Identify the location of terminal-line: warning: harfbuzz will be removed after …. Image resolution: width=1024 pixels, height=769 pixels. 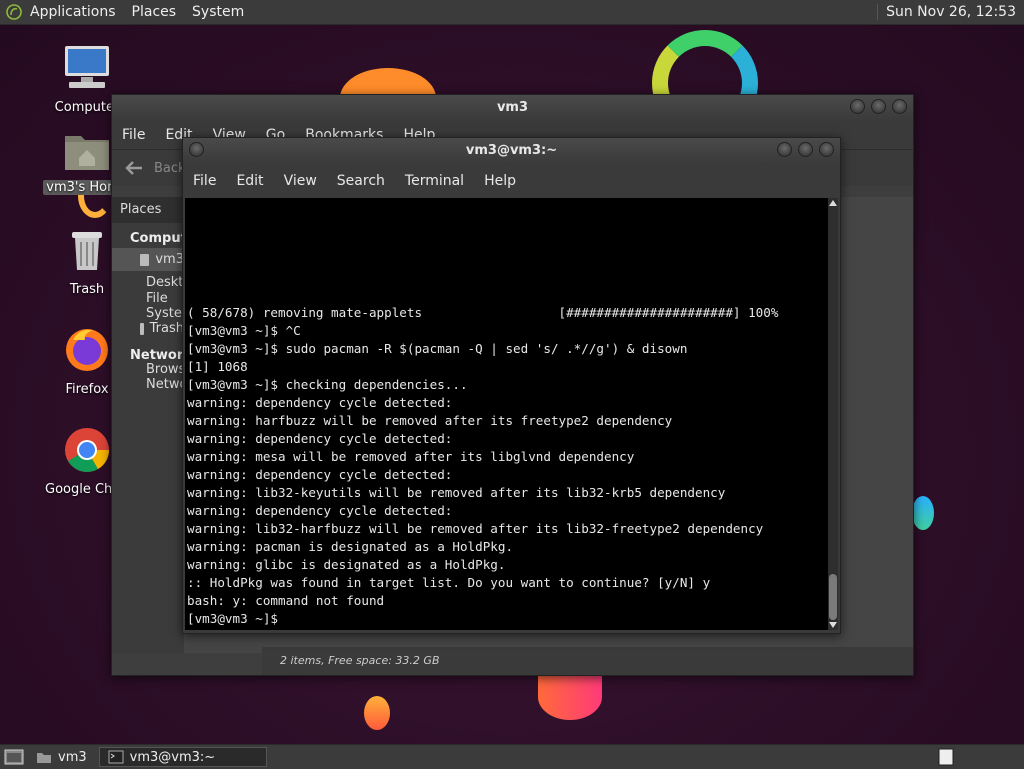
(430, 420).